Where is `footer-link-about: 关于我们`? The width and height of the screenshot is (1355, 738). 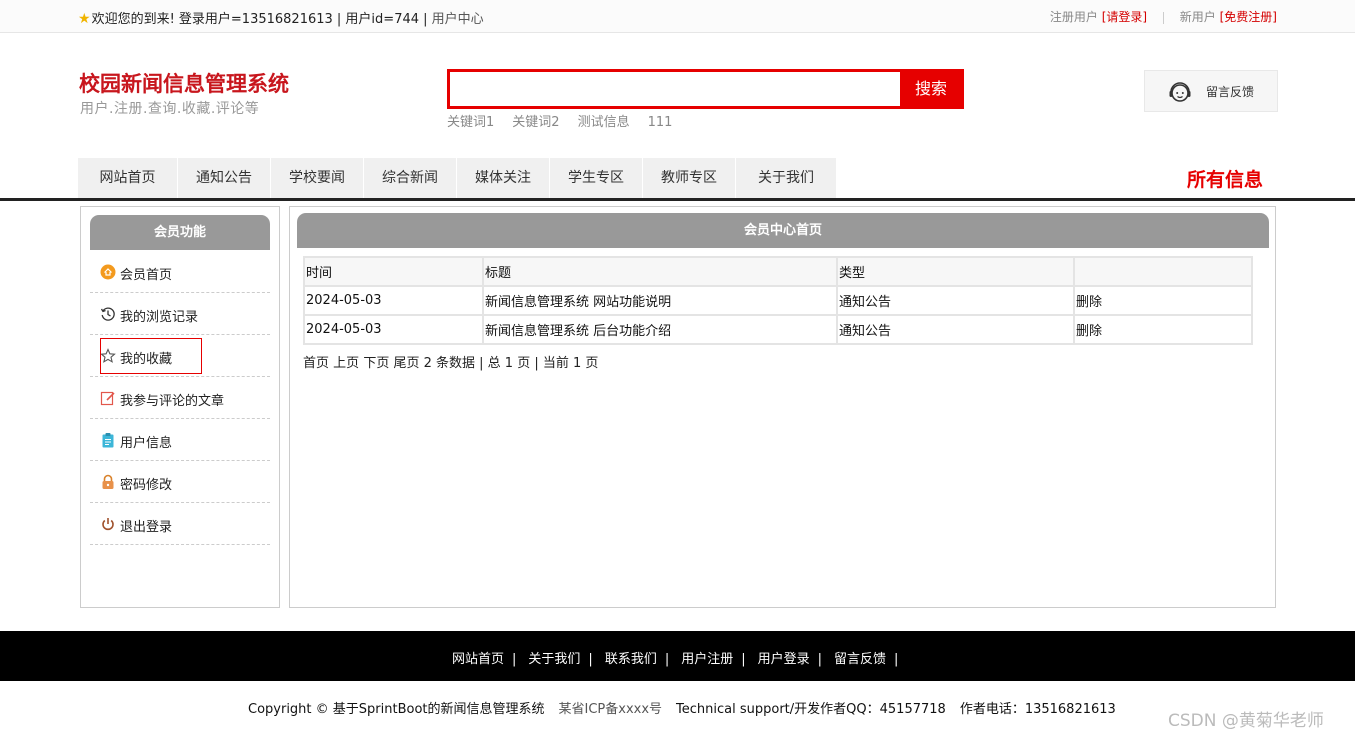 footer-link-about: 关于我们 is located at coordinates (554, 659).